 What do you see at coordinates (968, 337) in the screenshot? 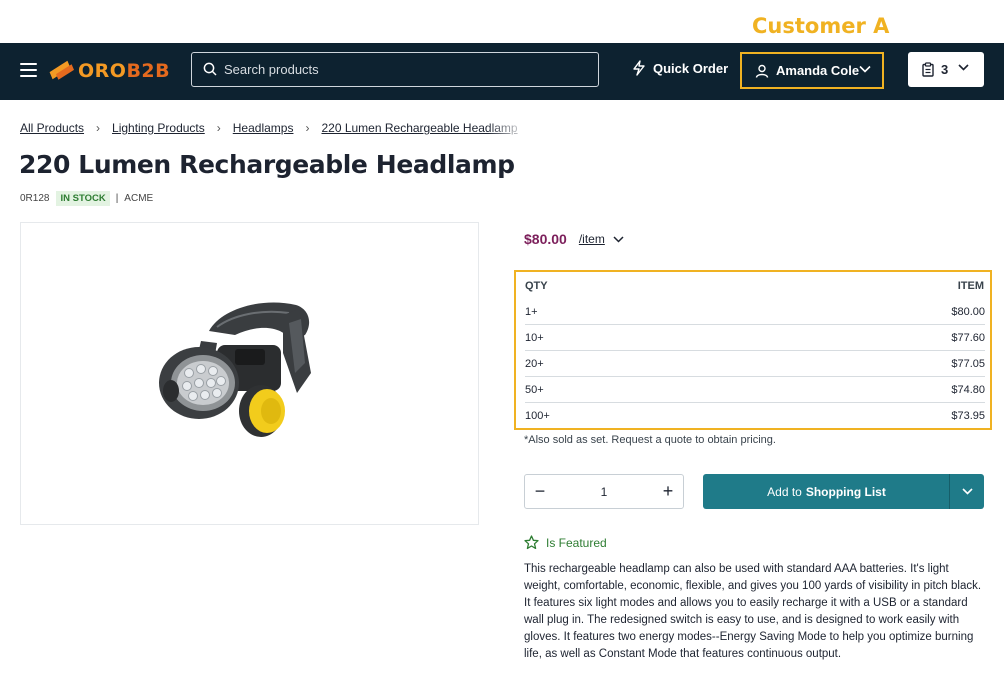
I see `tier-price: $77.60` at bounding box center [968, 337].